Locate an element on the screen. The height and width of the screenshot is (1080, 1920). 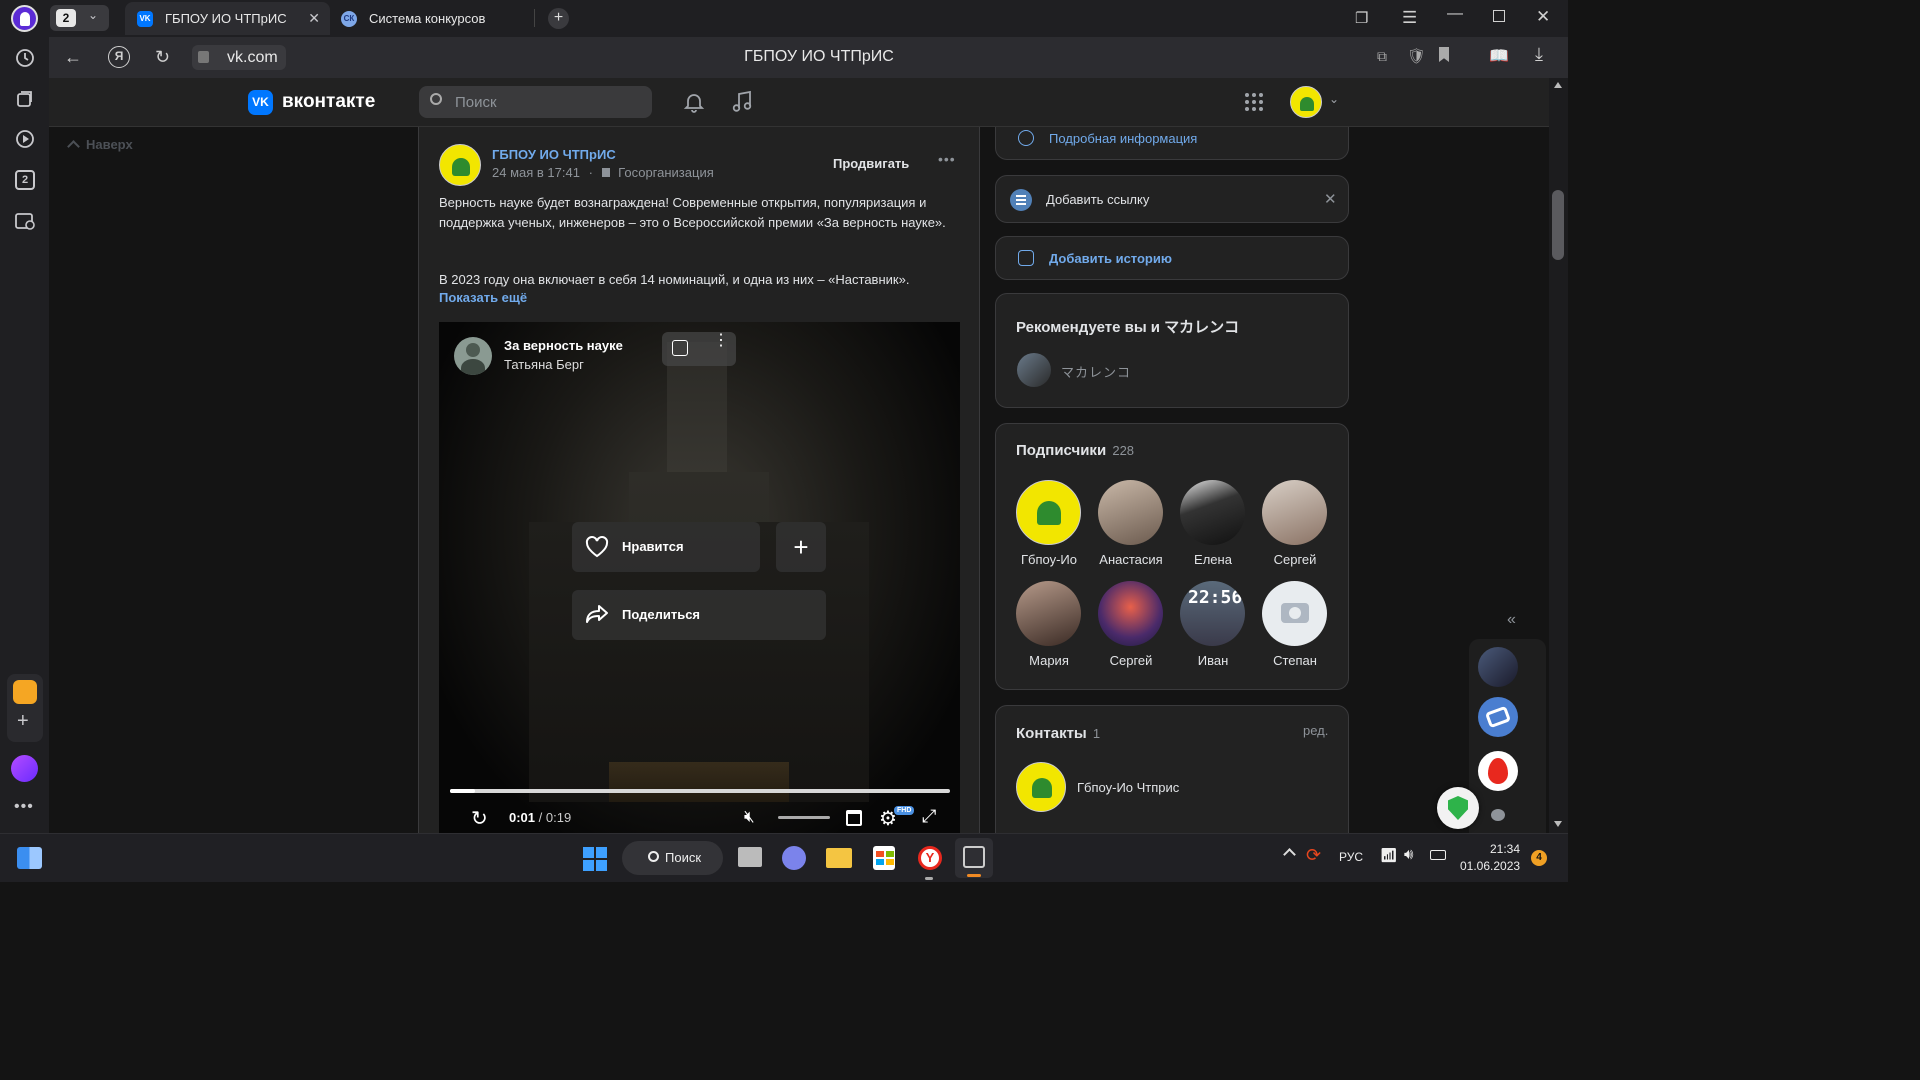
subscriber-name: Мария is located at coordinates (1049, 660).